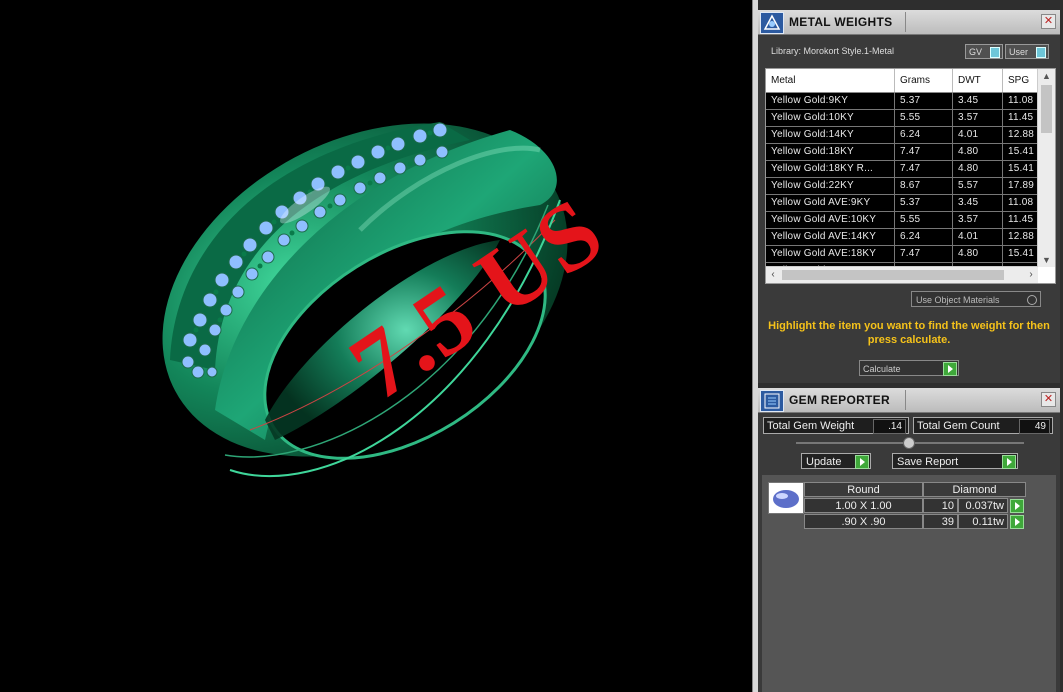 This screenshot has height=692, width=1063. Describe the element at coordinates (909, 22) in the screenshot. I see `metal-weights-titlebar: METAL WEIGHTS ✕` at that location.